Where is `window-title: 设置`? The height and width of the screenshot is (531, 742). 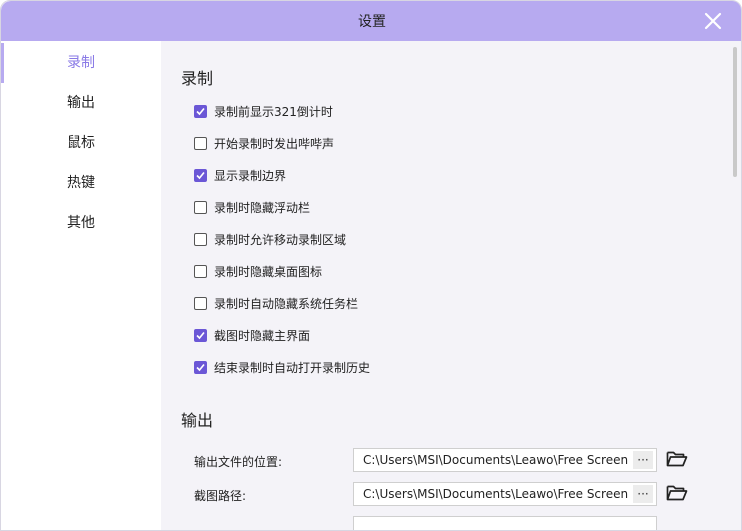
window-title: 设置 is located at coordinates (372, 22).